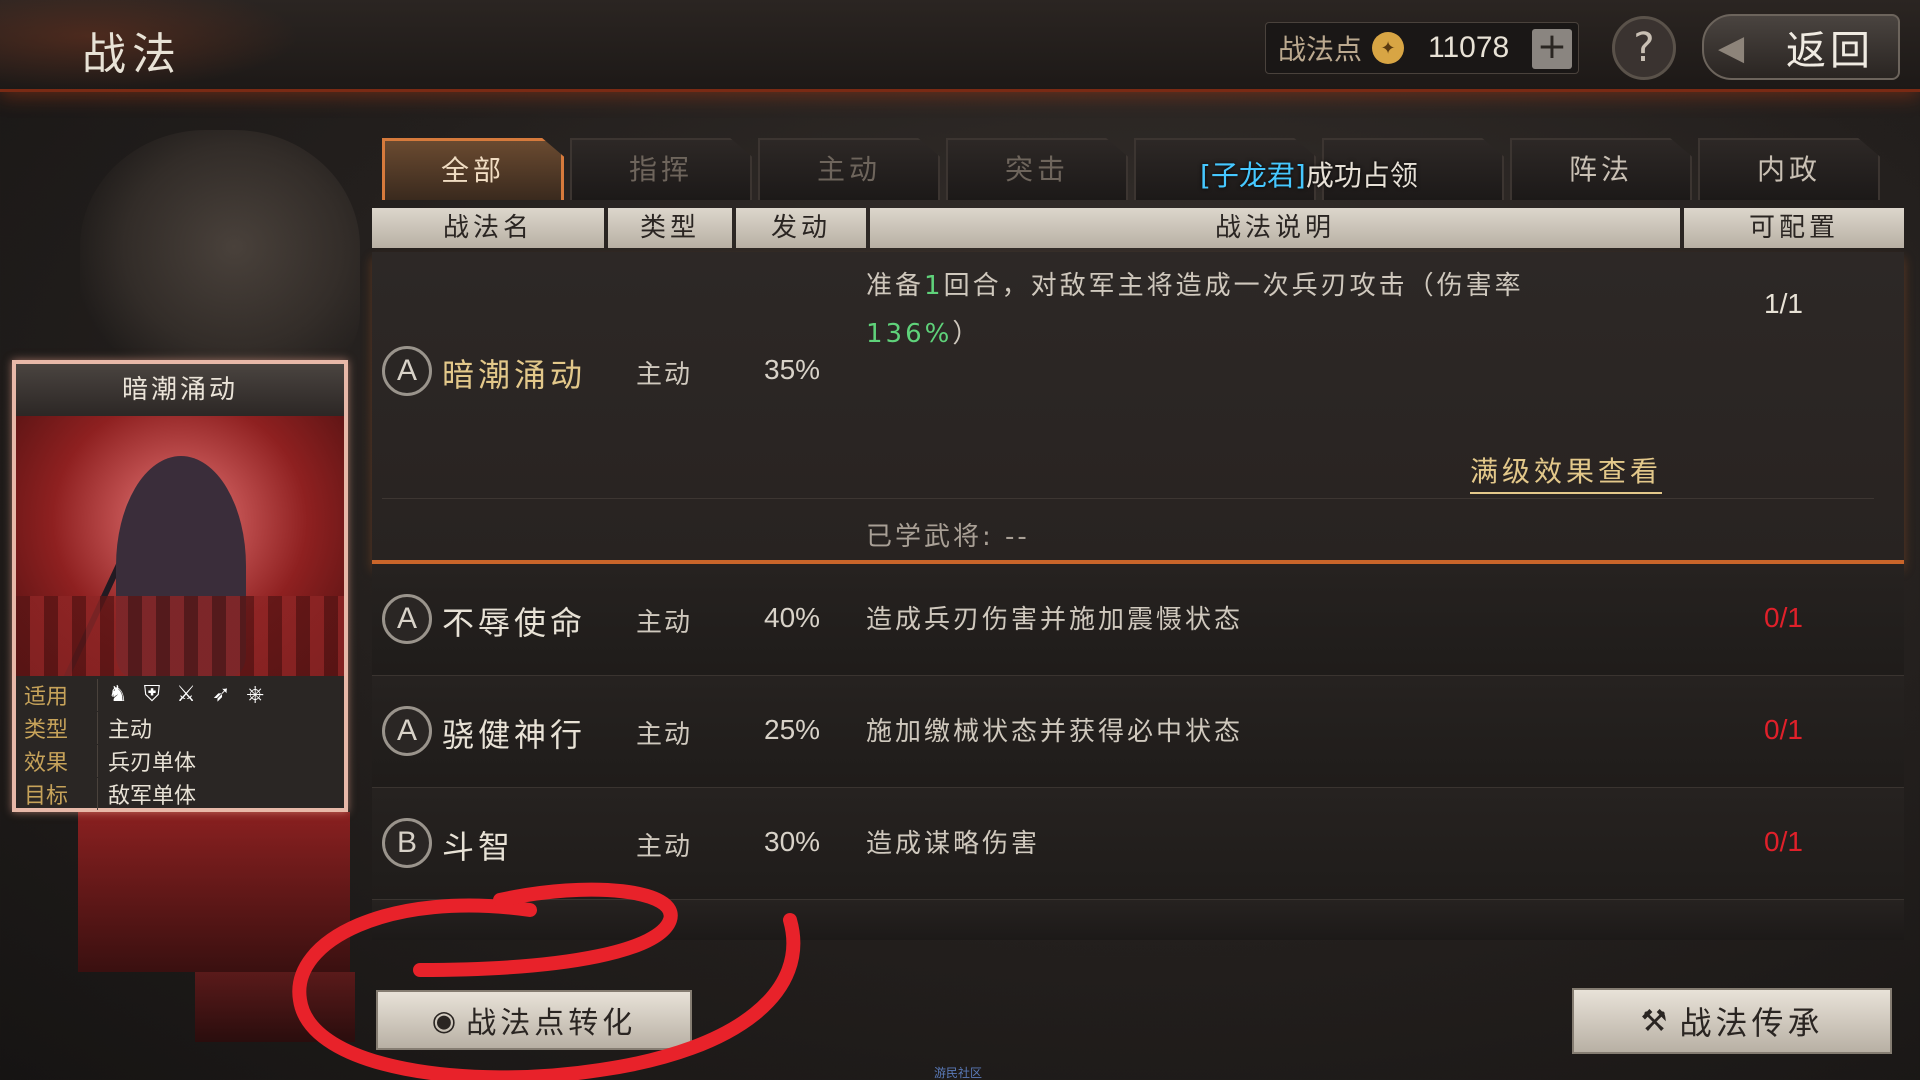  Describe the element at coordinates (488, 228) in the screenshot. I see `col-name: 战法名` at that location.